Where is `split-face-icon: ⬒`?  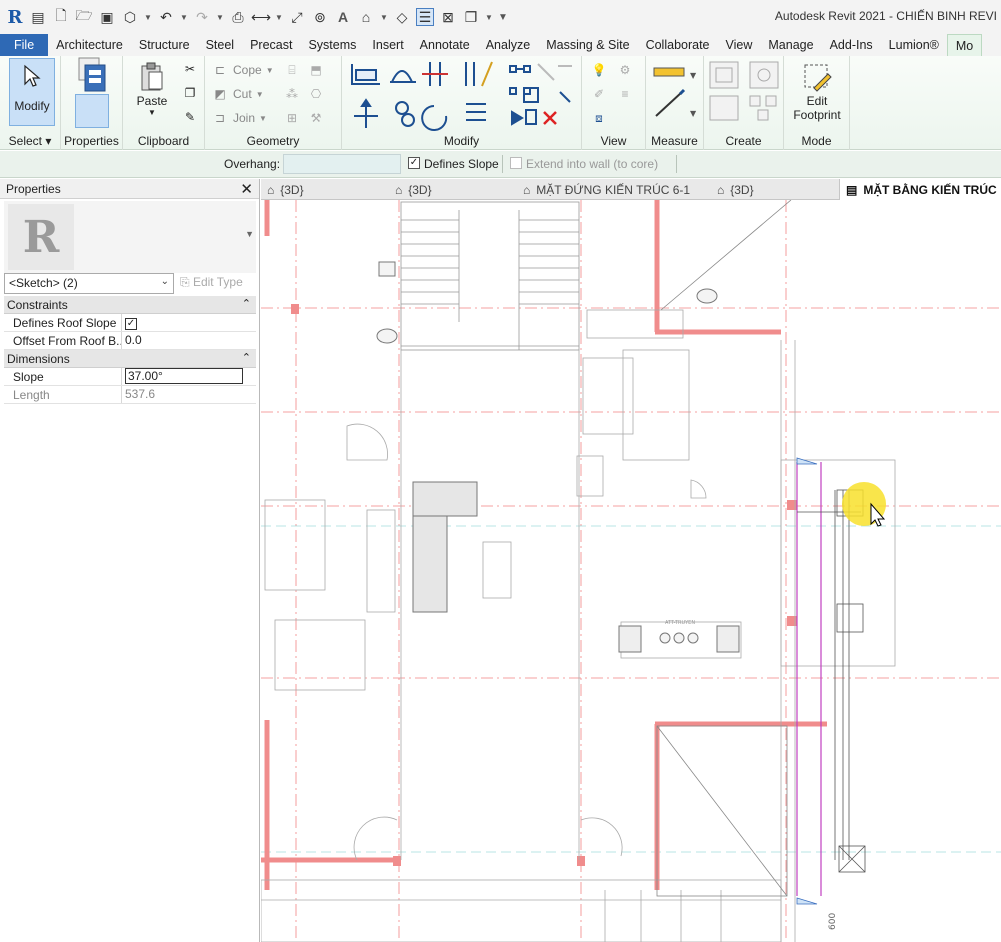 split-face-icon: ⬒ is located at coordinates (316, 70).